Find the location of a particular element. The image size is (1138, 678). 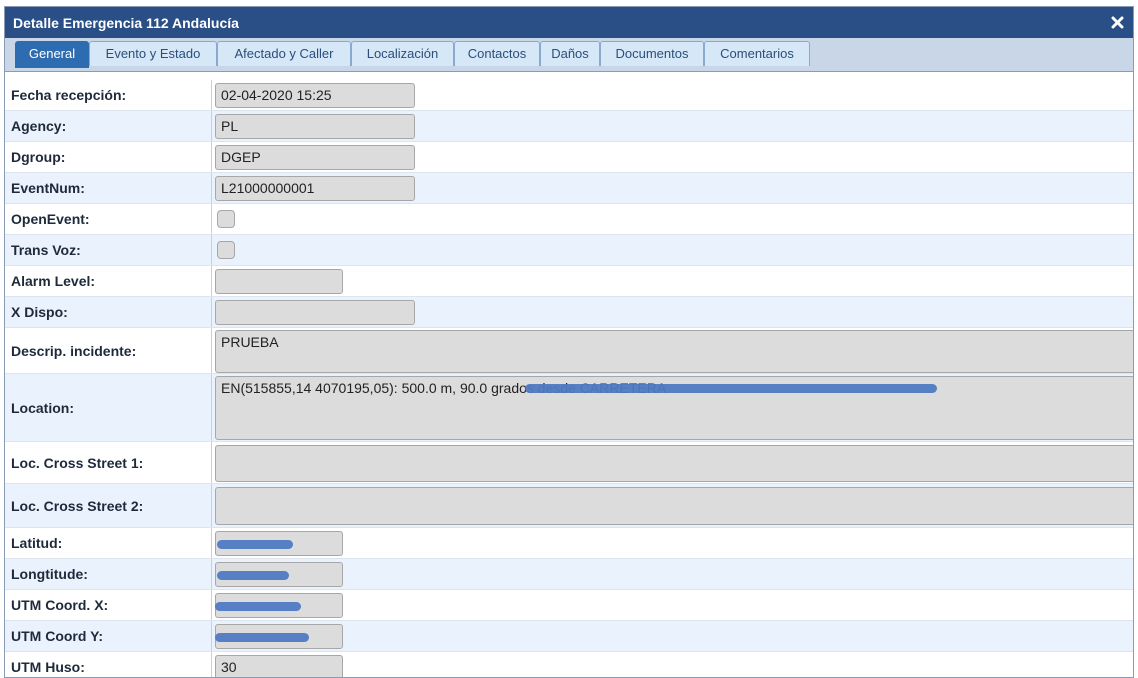

xdispo-label: X Dispo: is located at coordinates (39, 312).